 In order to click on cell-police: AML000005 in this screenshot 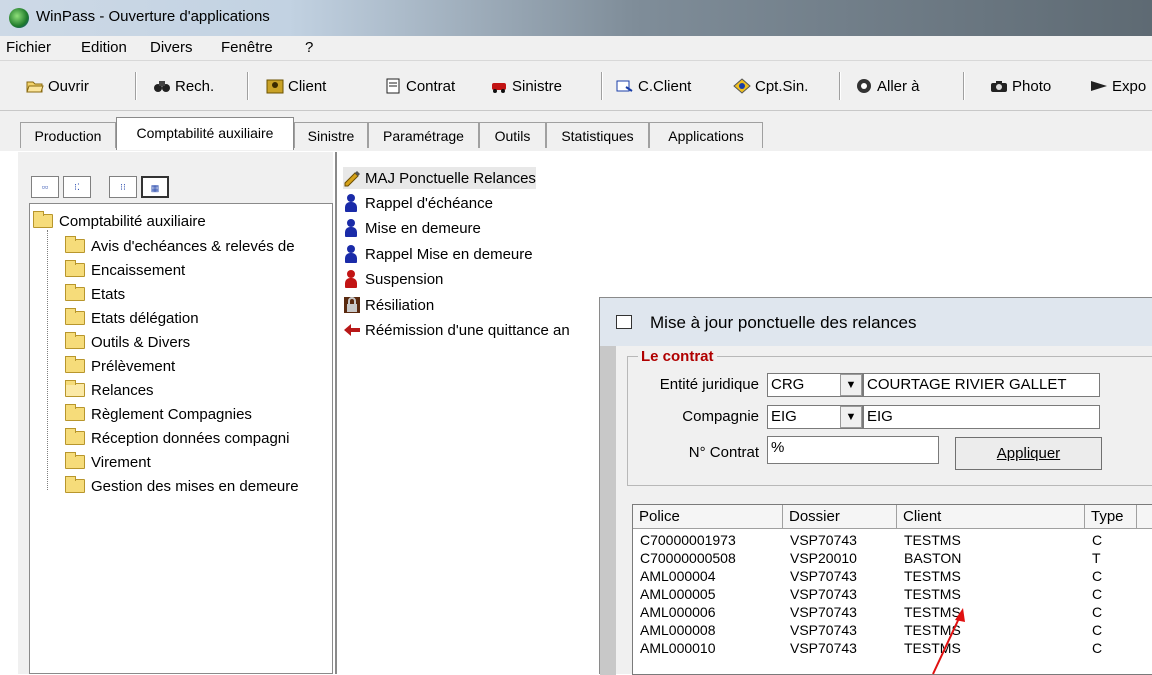, I will do `click(678, 594)`.